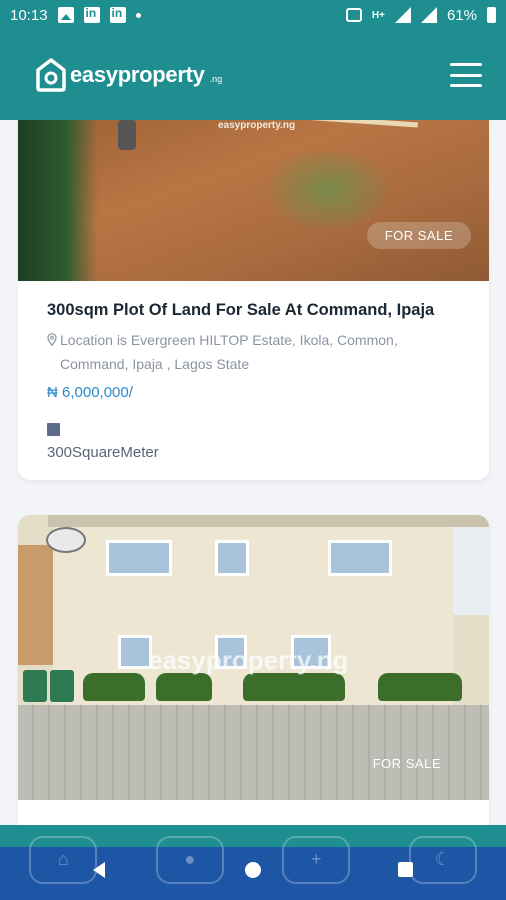 The width and height of the screenshot is (506, 900). I want to click on vibrate-icon, so click(353, 15).